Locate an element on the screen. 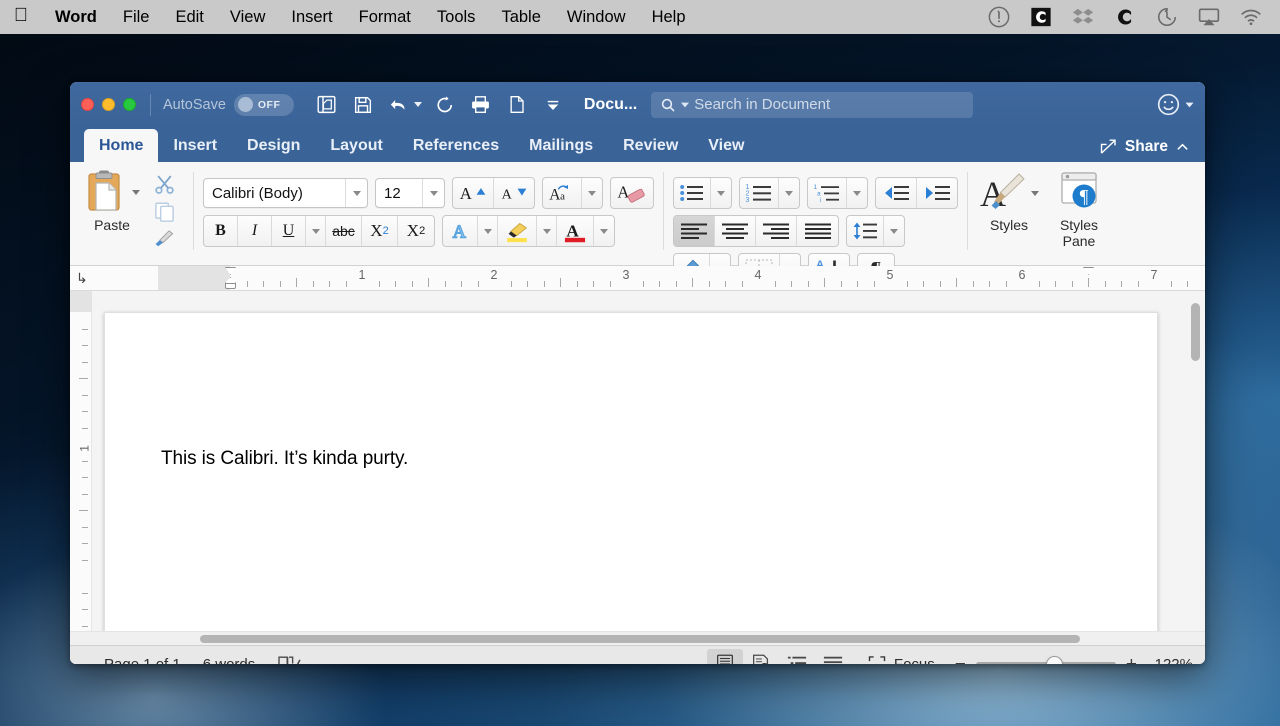  tab-layout: Layout is located at coordinates (356, 145).